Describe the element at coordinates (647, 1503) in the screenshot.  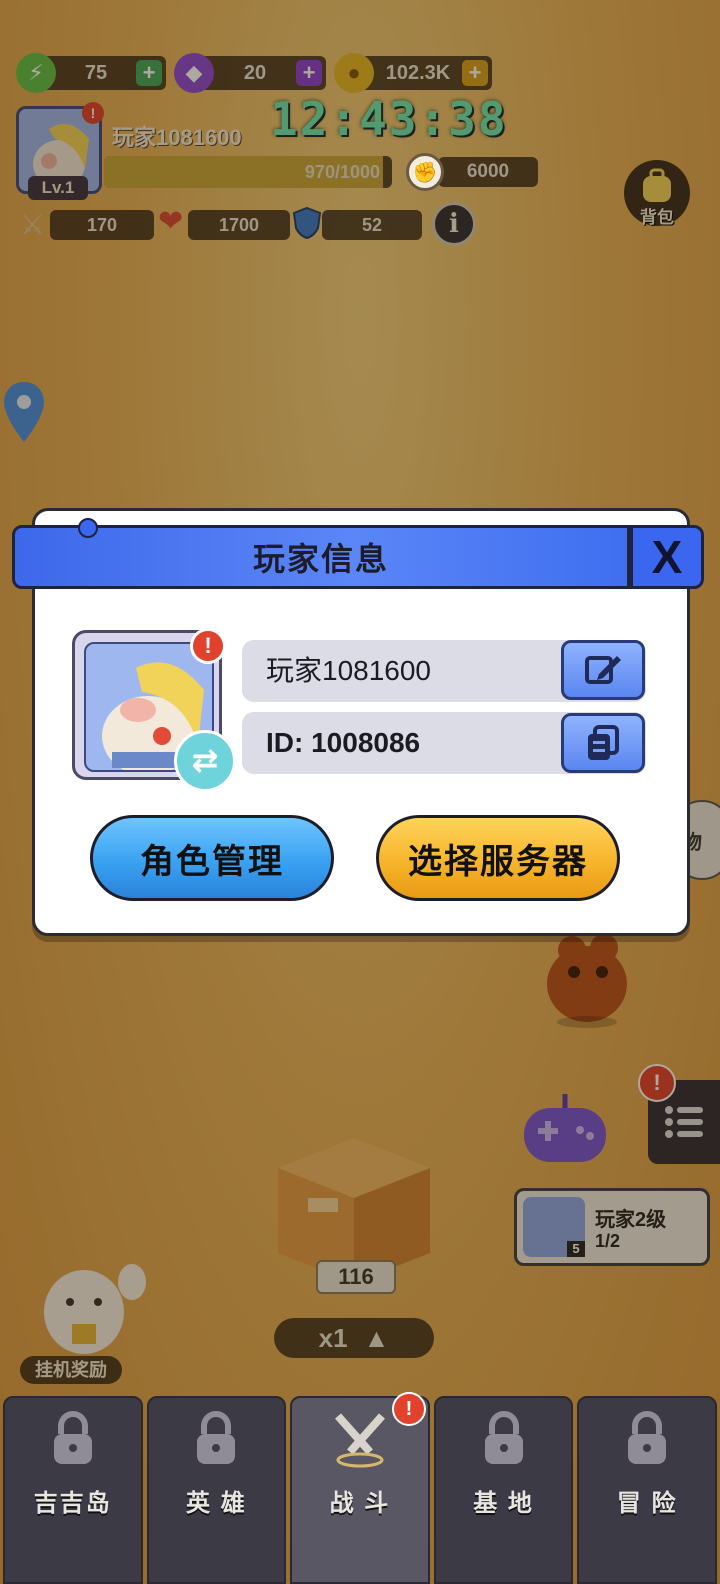
I see `tab-label: 冒 险` at that location.